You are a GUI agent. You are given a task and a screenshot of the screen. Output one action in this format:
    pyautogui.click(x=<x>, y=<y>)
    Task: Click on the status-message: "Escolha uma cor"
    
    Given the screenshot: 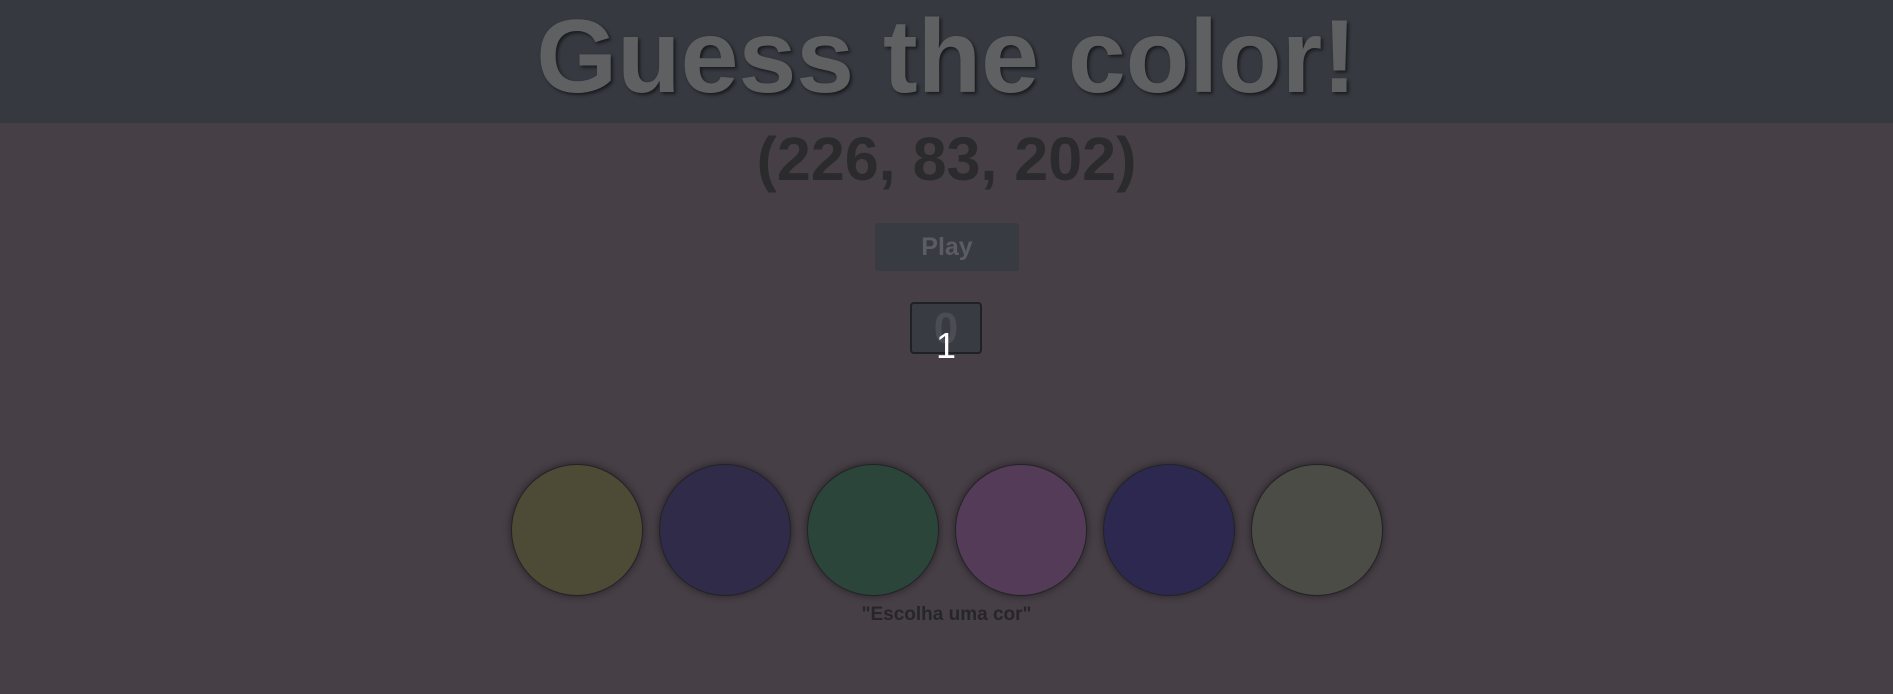 What is the action you would take?
    pyautogui.click(x=946, y=614)
    